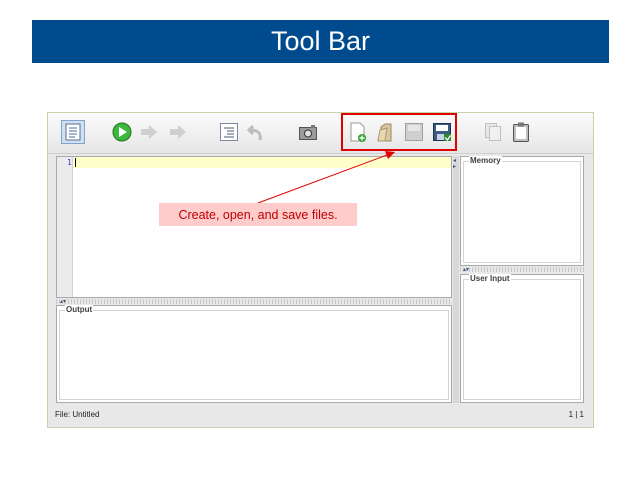  I want to click on callout-pointer, so click(326, 177).